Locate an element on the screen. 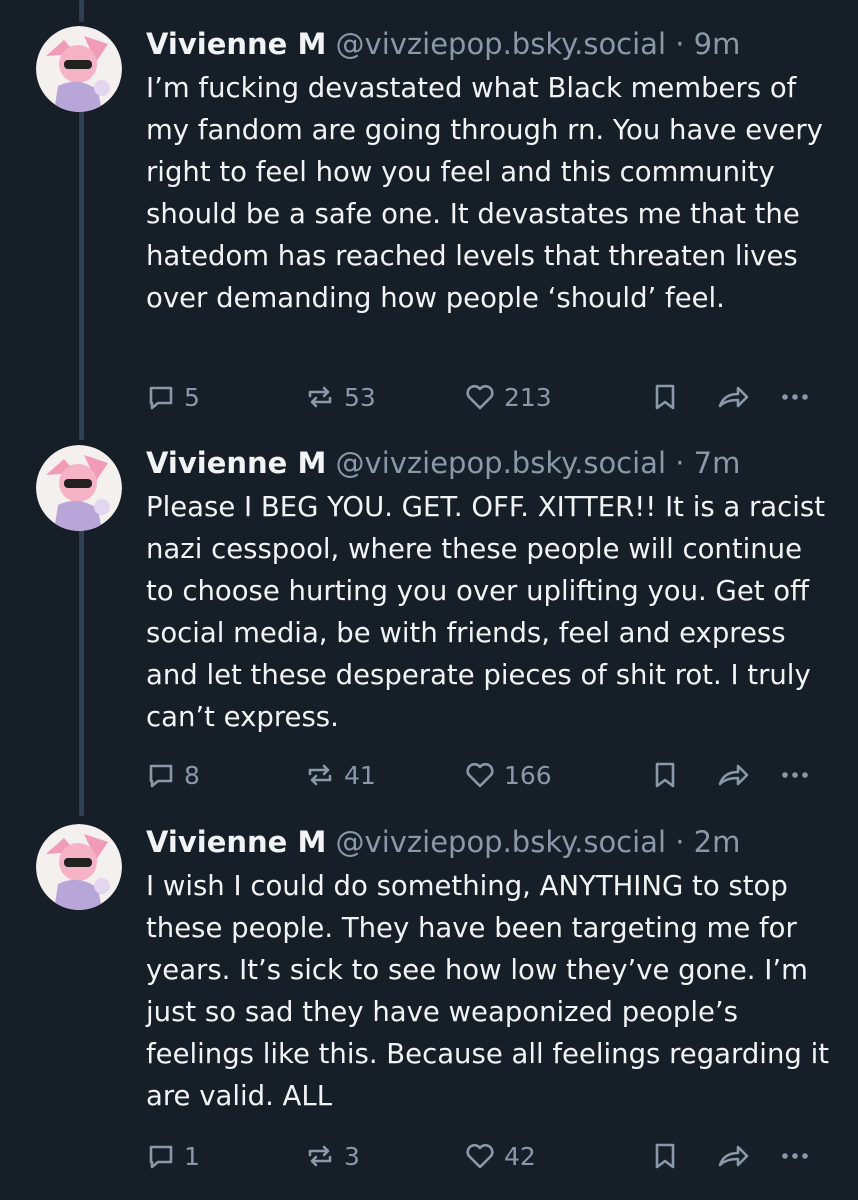 This screenshot has height=1200, width=858. reply-button: 5 is located at coordinates (173, 397).